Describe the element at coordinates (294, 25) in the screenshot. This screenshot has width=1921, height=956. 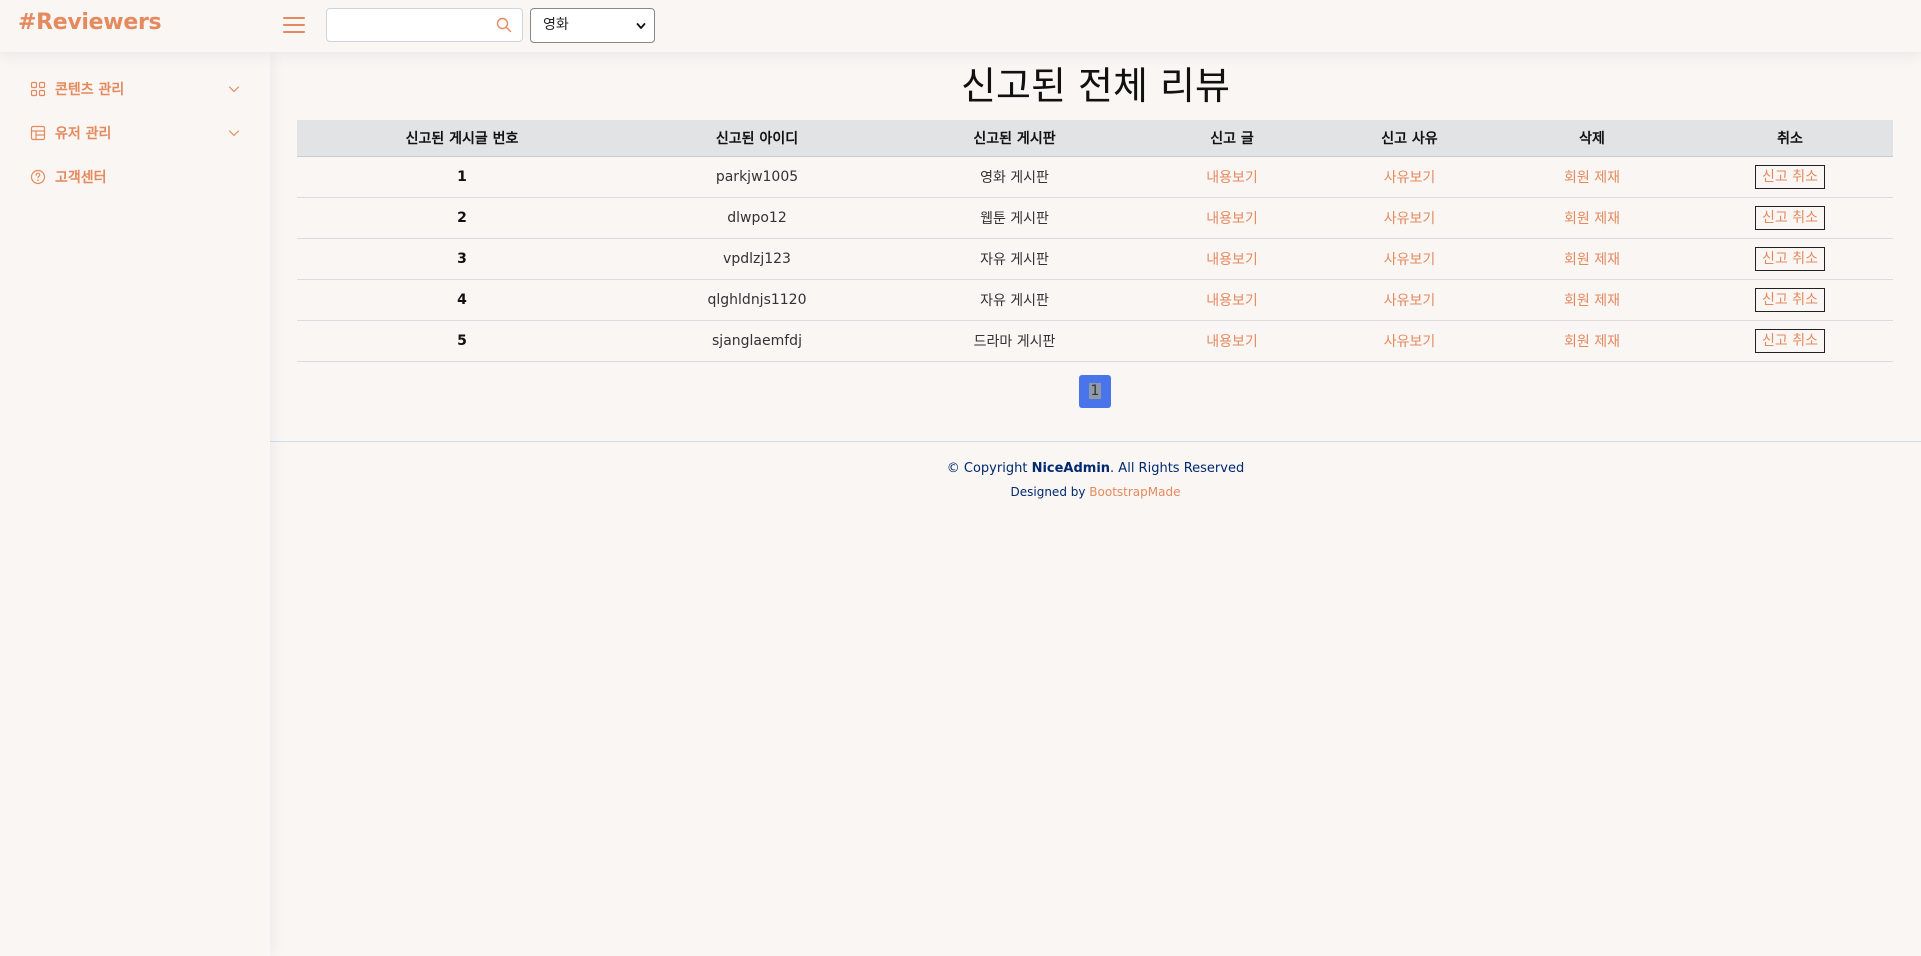
I see `menu-toggle-icon` at that location.